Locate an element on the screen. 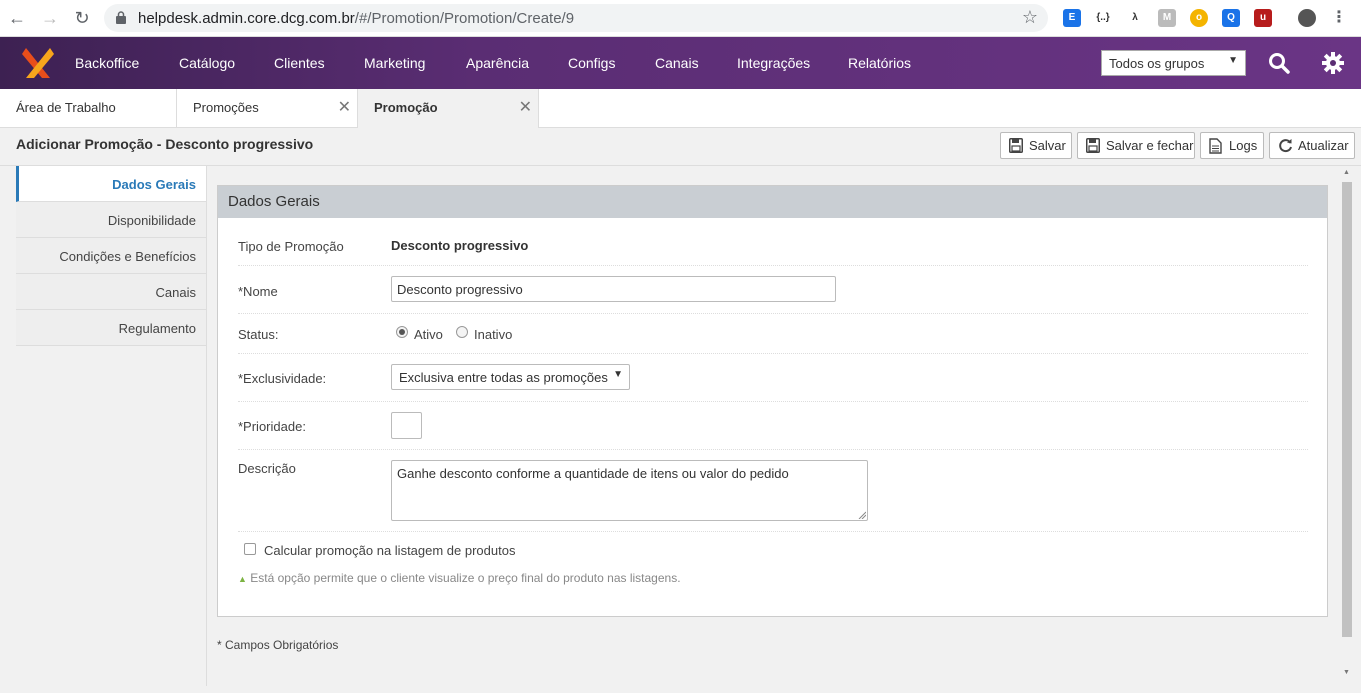 This screenshot has width=1361, height=693. lock-icon is located at coordinates (121, 17).